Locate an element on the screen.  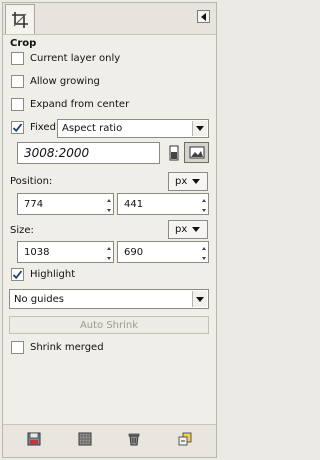
shrink-merged-checkbox is located at coordinates (17, 347).